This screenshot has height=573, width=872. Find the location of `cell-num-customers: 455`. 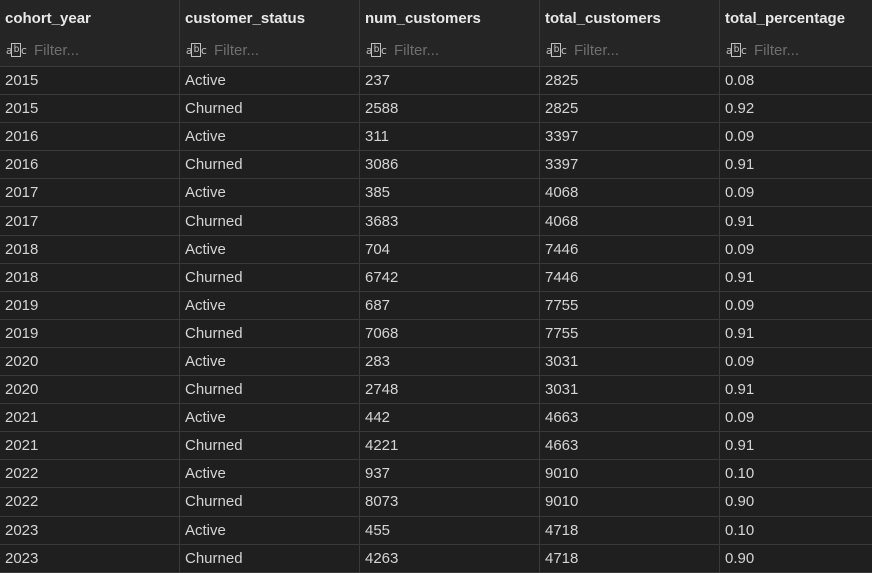

cell-num-customers: 455 is located at coordinates (450, 530).